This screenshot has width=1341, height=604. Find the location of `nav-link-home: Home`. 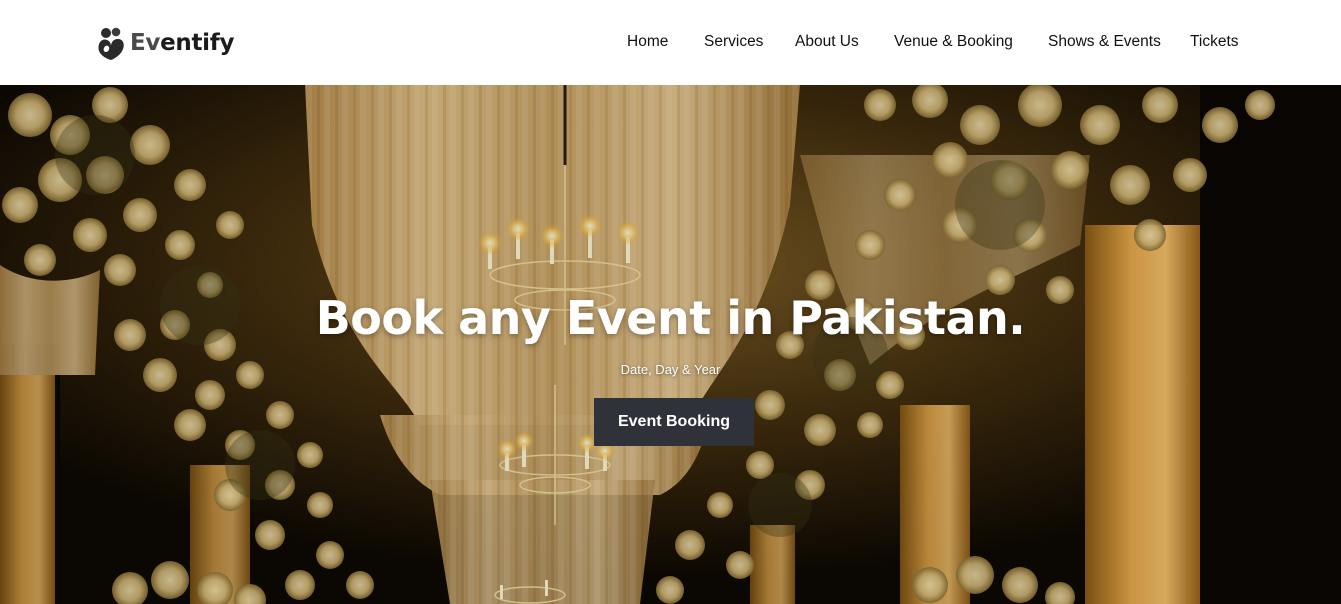

nav-link-home: Home is located at coordinates (647, 42).